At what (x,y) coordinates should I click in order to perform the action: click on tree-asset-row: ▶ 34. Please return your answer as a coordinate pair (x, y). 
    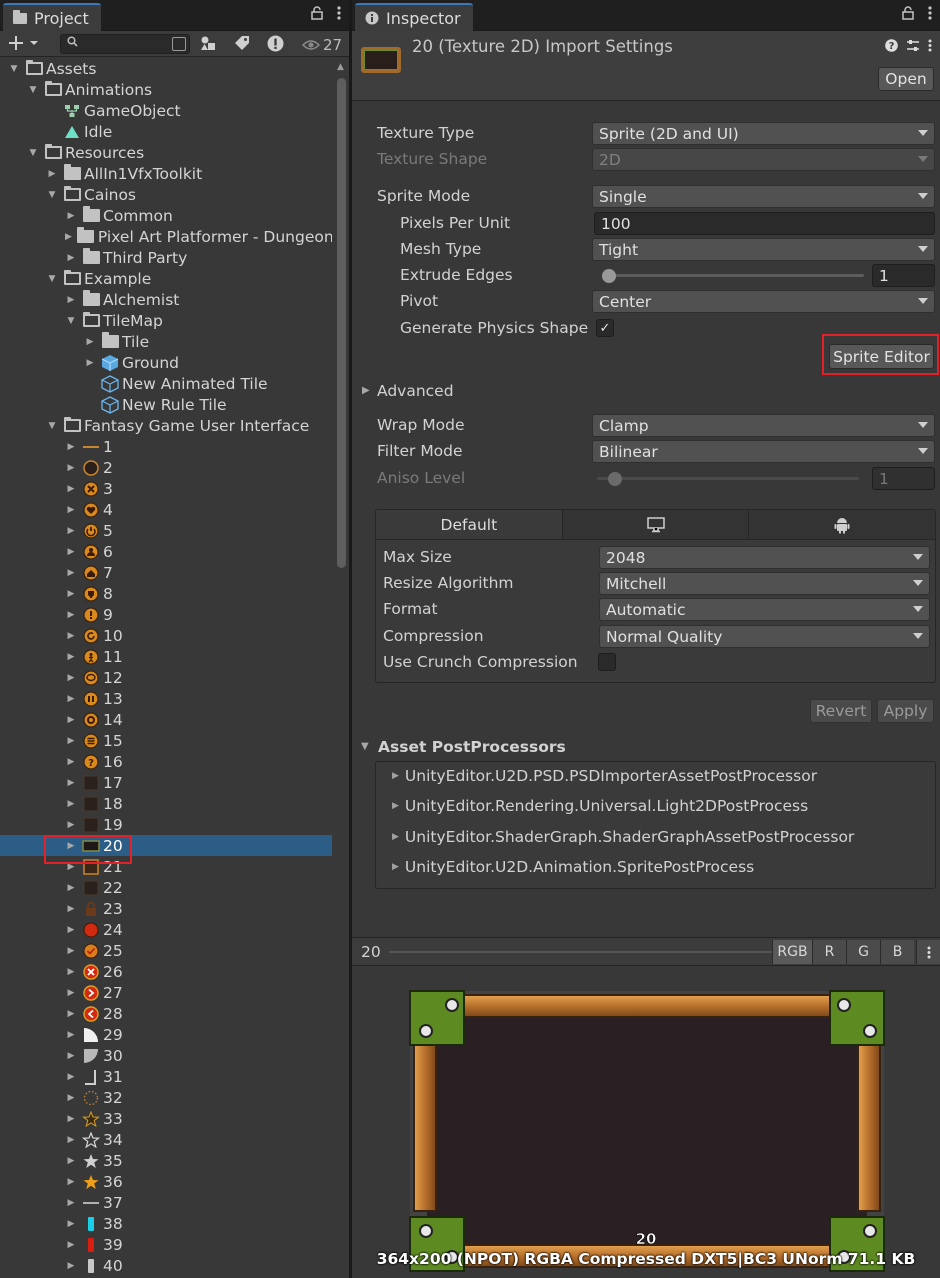
    Looking at the image, I should click on (166, 1139).